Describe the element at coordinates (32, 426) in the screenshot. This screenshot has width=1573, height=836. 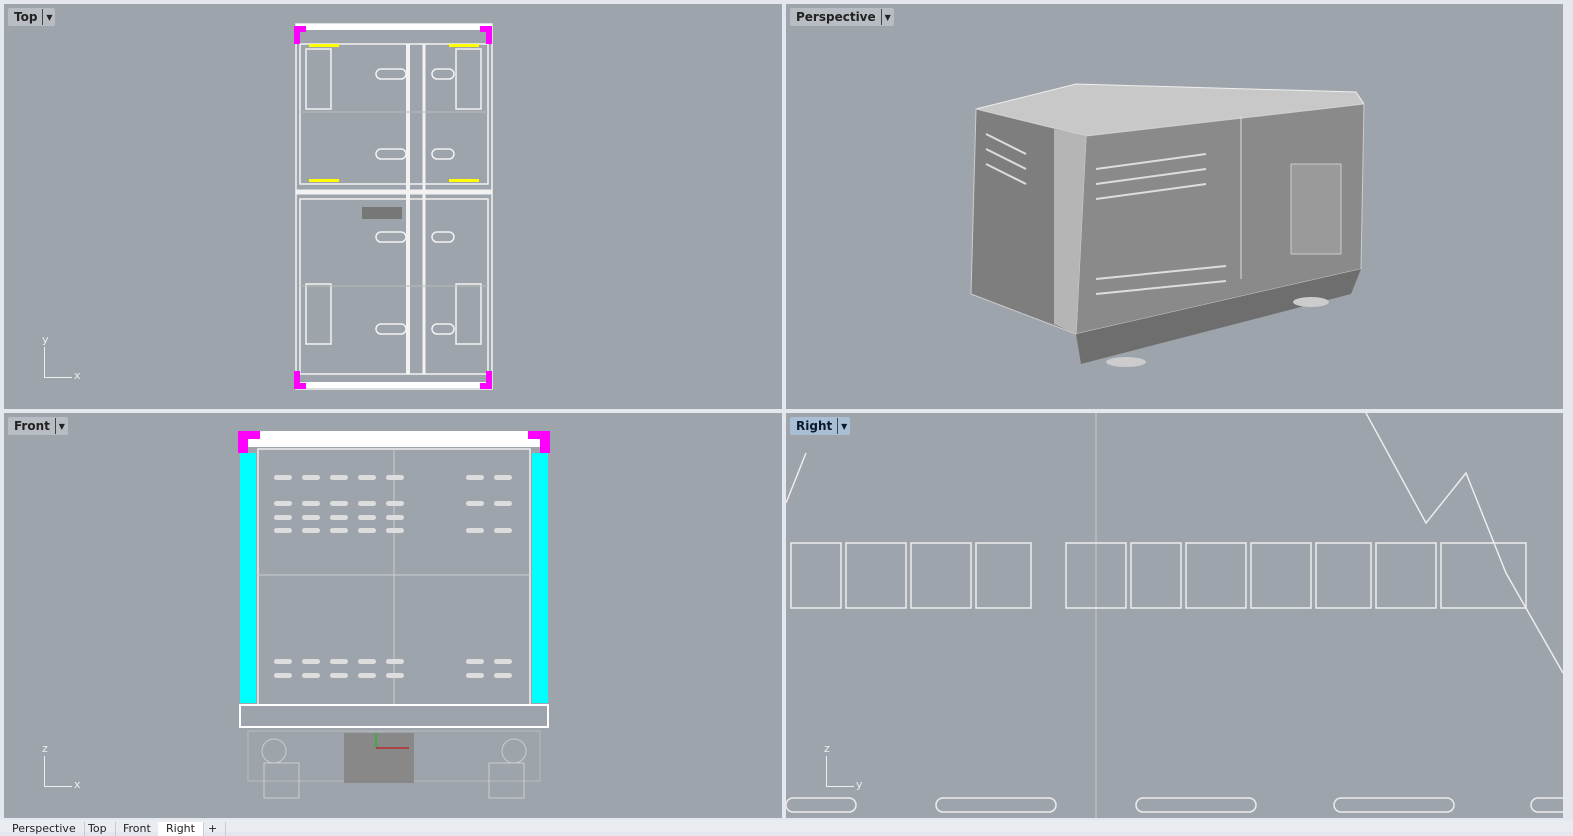
I see `viewport-title: Front` at that location.